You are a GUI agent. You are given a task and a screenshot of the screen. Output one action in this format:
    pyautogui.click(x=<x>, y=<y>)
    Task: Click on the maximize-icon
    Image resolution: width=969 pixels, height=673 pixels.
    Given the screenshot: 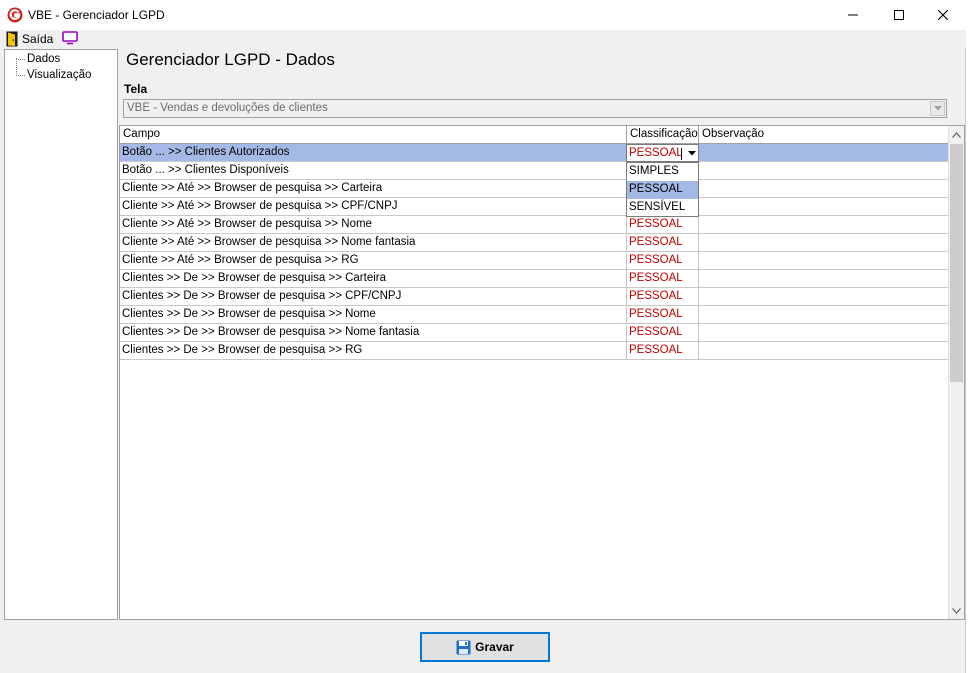 What is the action you would take?
    pyautogui.click(x=899, y=15)
    